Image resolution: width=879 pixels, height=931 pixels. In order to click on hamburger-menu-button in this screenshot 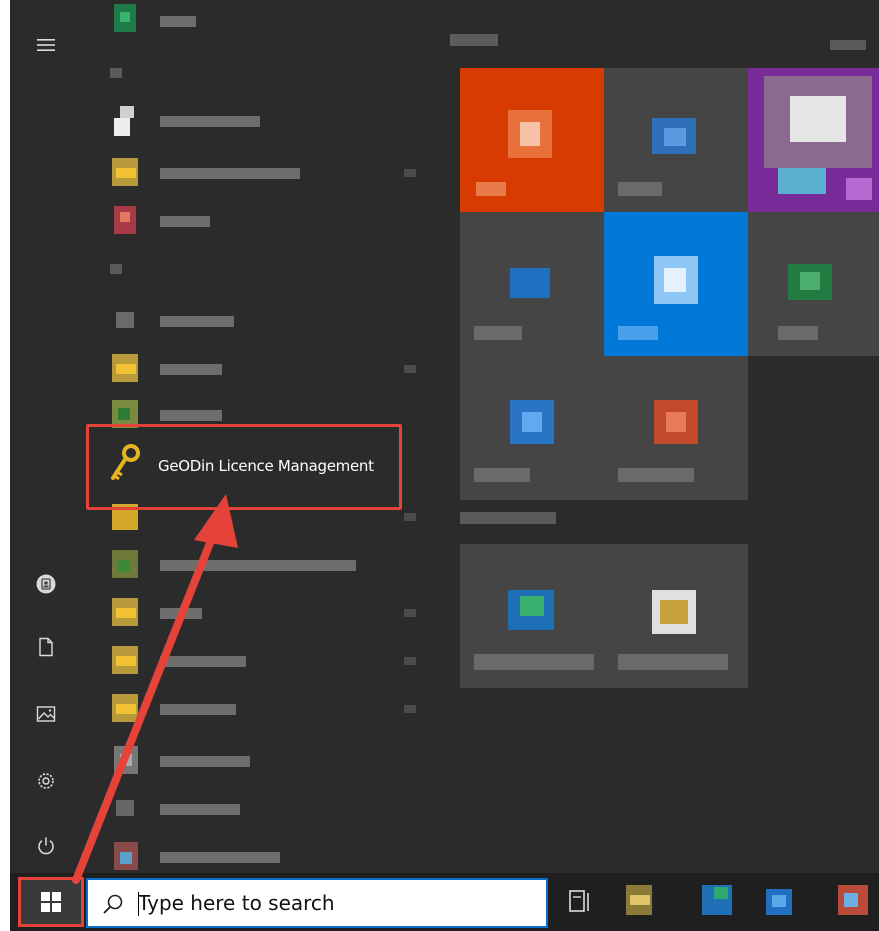, I will do `click(46, 45)`.